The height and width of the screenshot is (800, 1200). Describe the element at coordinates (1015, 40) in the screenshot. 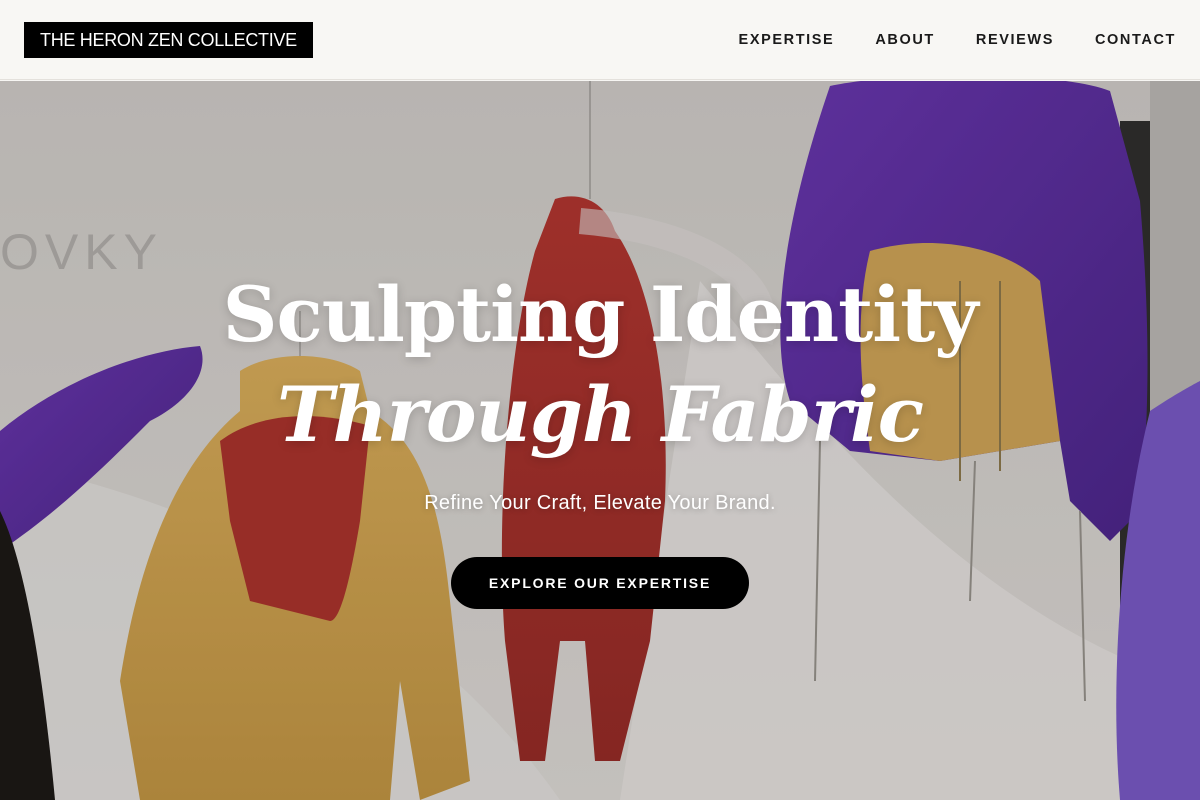

I see `nav-link-reviews: REVIEWS` at that location.